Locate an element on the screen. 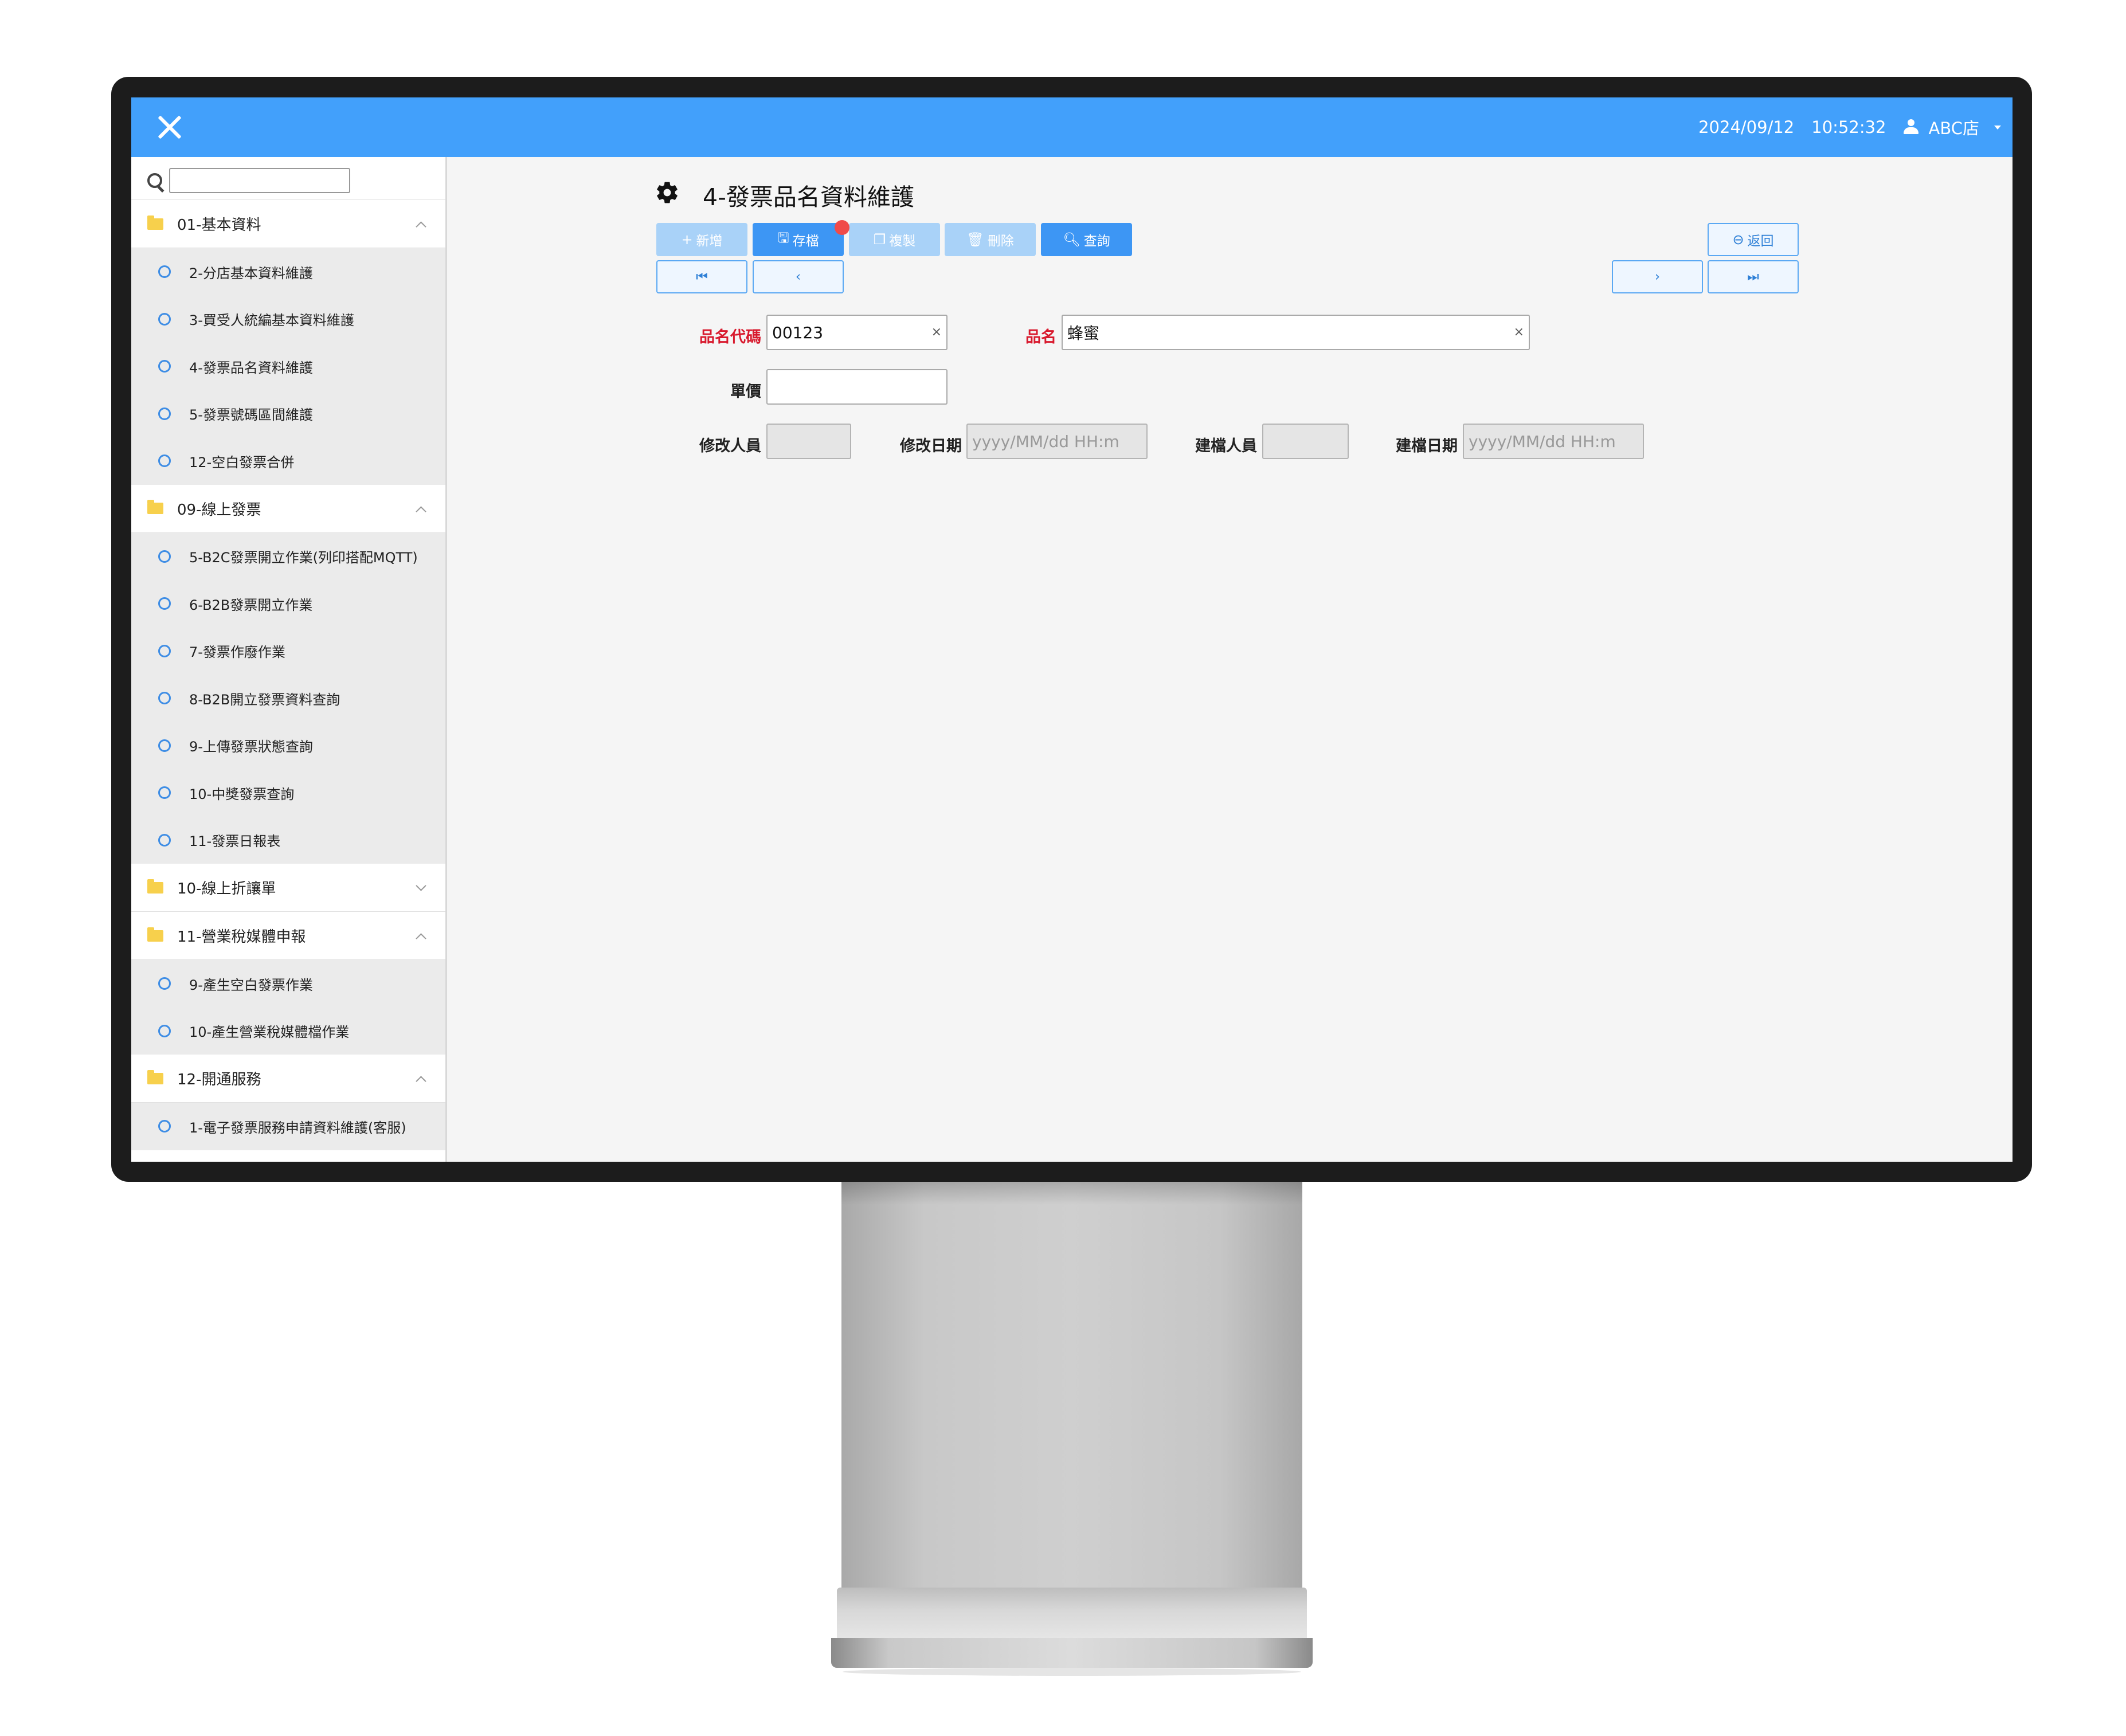  delete-button: 🗑 刪除 is located at coordinates (990, 239).